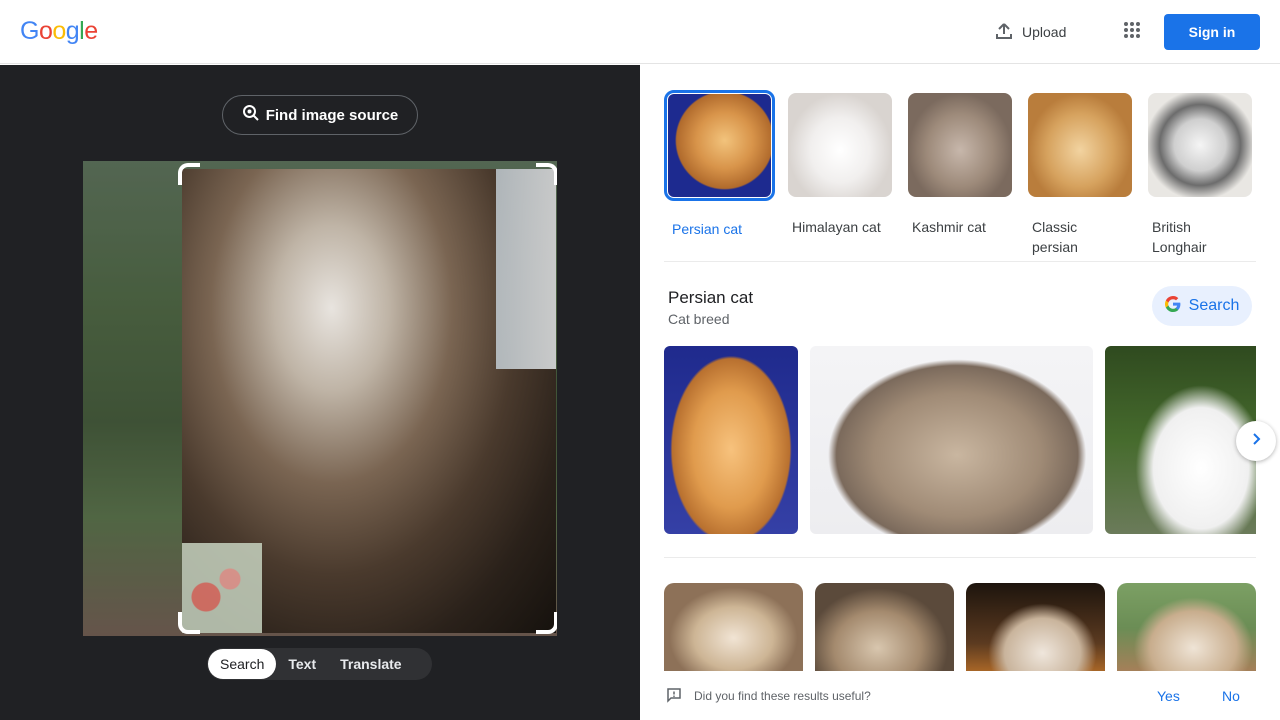  I want to click on related-label: British Longhair, so click(1179, 237).